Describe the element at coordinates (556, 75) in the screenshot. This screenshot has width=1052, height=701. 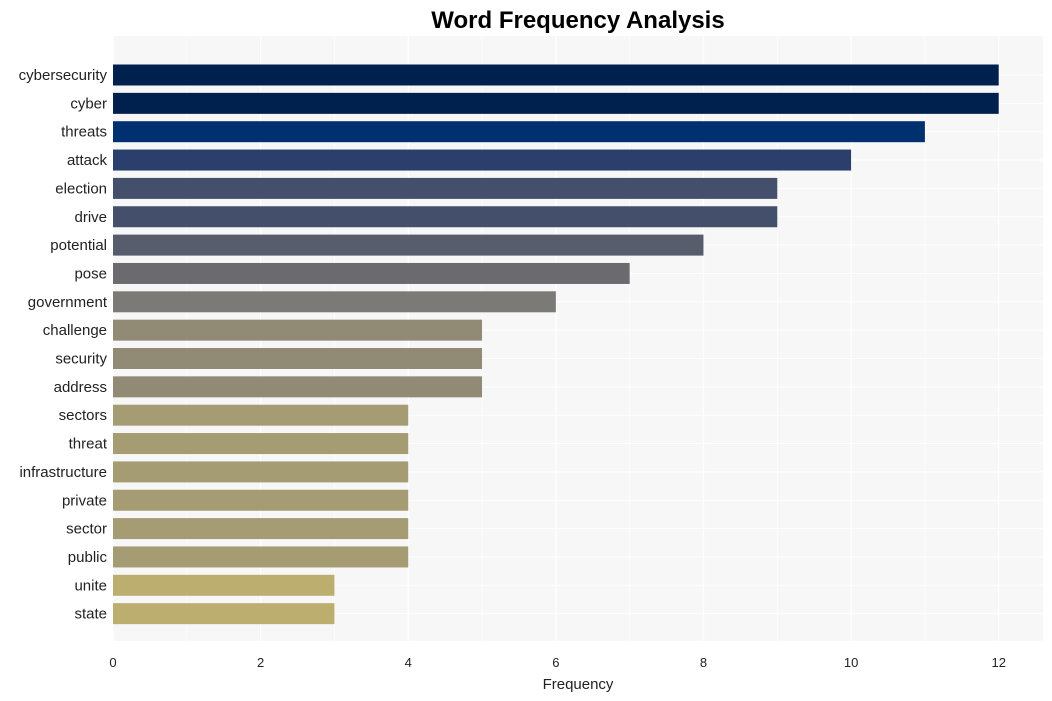
I see `bar-cybersecurity` at that location.